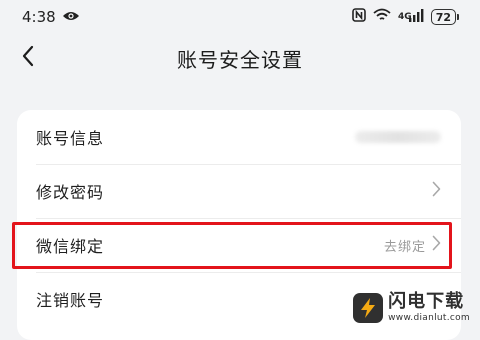 Image resolution: width=480 pixels, height=340 pixels. I want to click on nav-bar: 账号安全设置, so click(240, 58).